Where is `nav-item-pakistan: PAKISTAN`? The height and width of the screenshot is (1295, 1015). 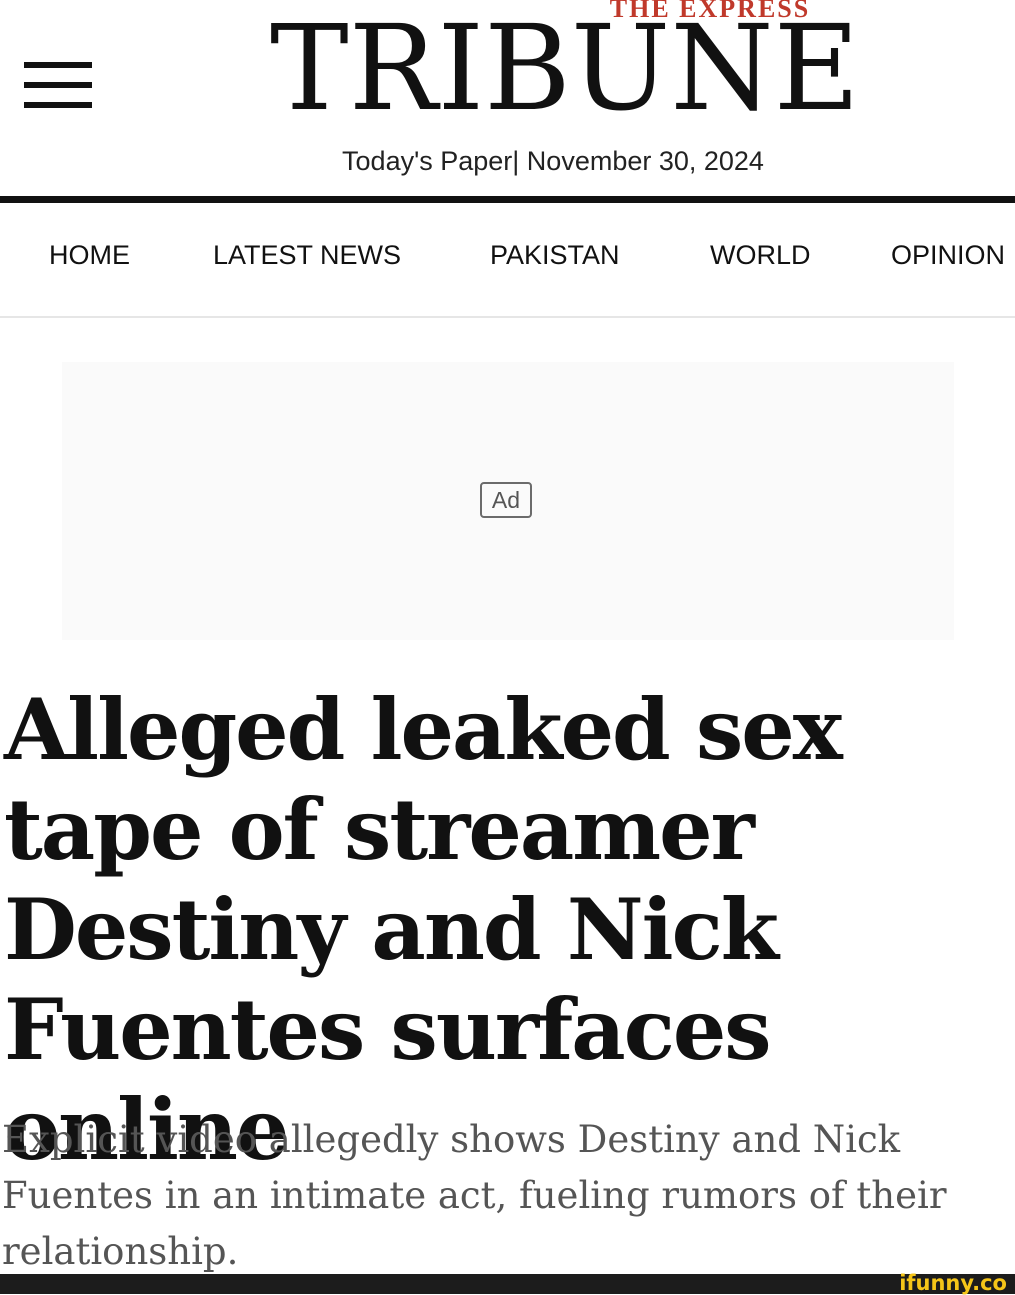
nav-item-pakistan: PAKISTAN is located at coordinates (555, 255).